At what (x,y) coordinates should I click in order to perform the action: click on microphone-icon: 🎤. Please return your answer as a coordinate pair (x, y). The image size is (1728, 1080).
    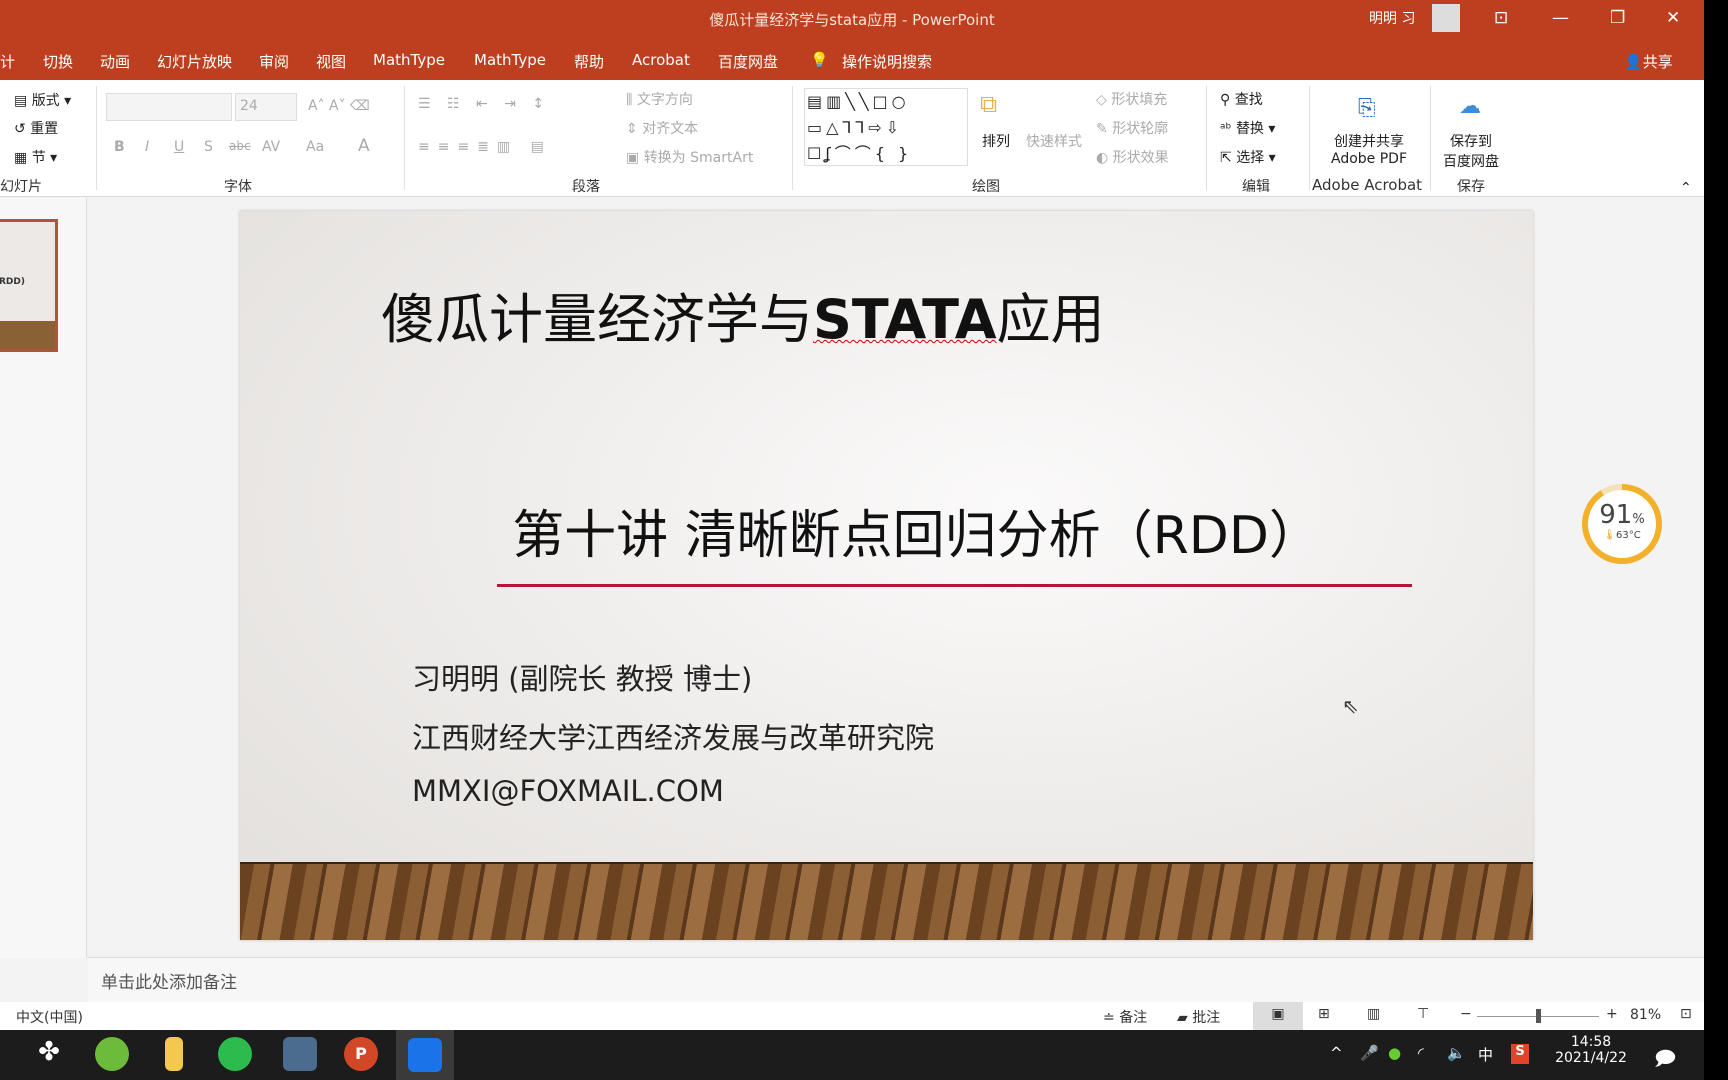
    Looking at the image, I should click on (1369, 1053).